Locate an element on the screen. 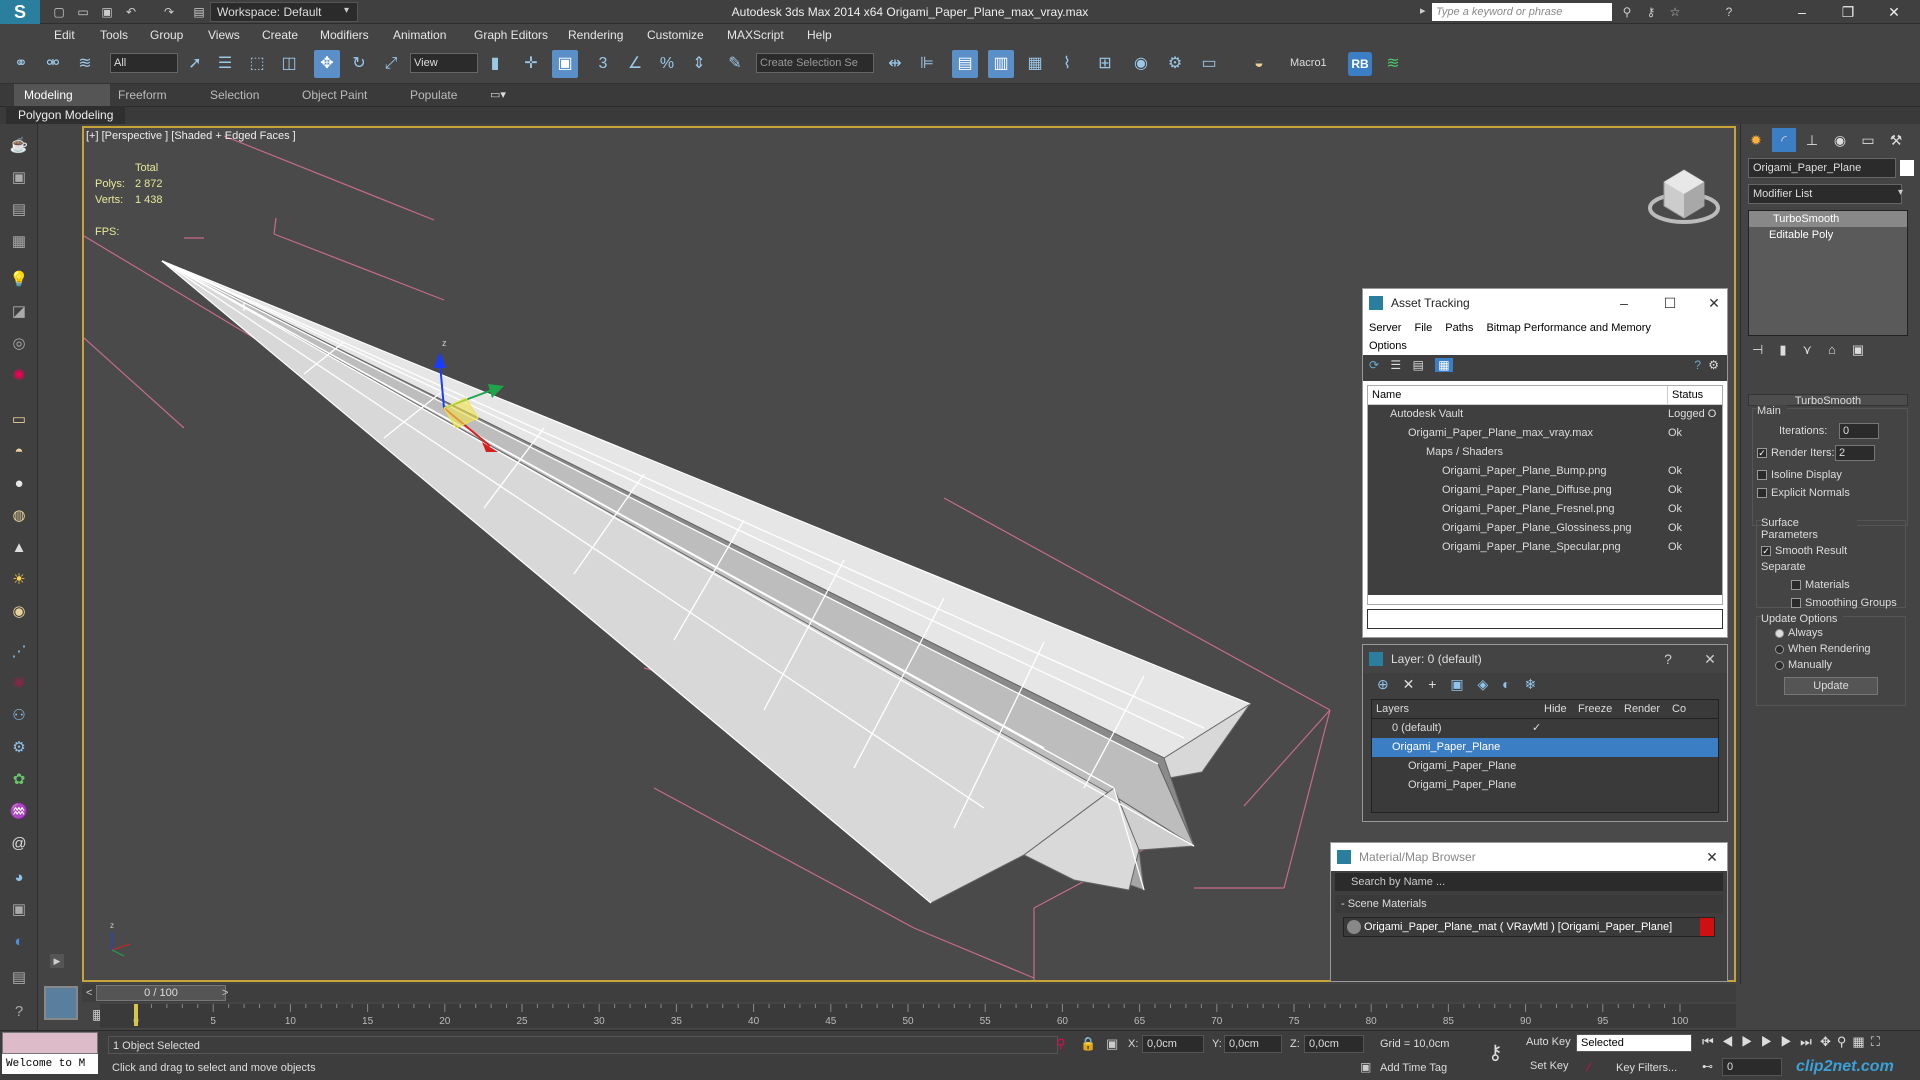 The width and height of the screenshot is (1920, 1080). reference-coordinate-dropdown: View is located at coordinates (444, 63).